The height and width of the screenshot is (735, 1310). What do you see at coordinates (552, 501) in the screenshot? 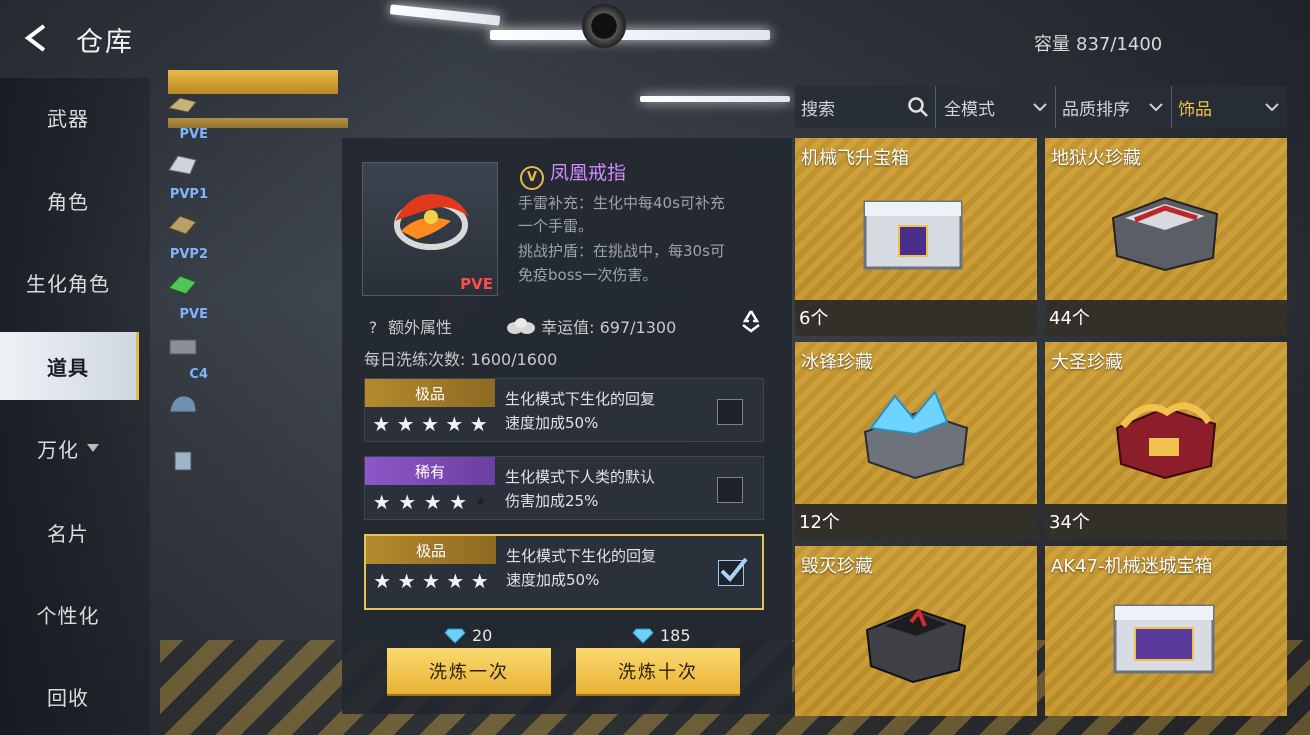
I see `attribute-line: 伤害加成25%` at bounding box center [552, 501].